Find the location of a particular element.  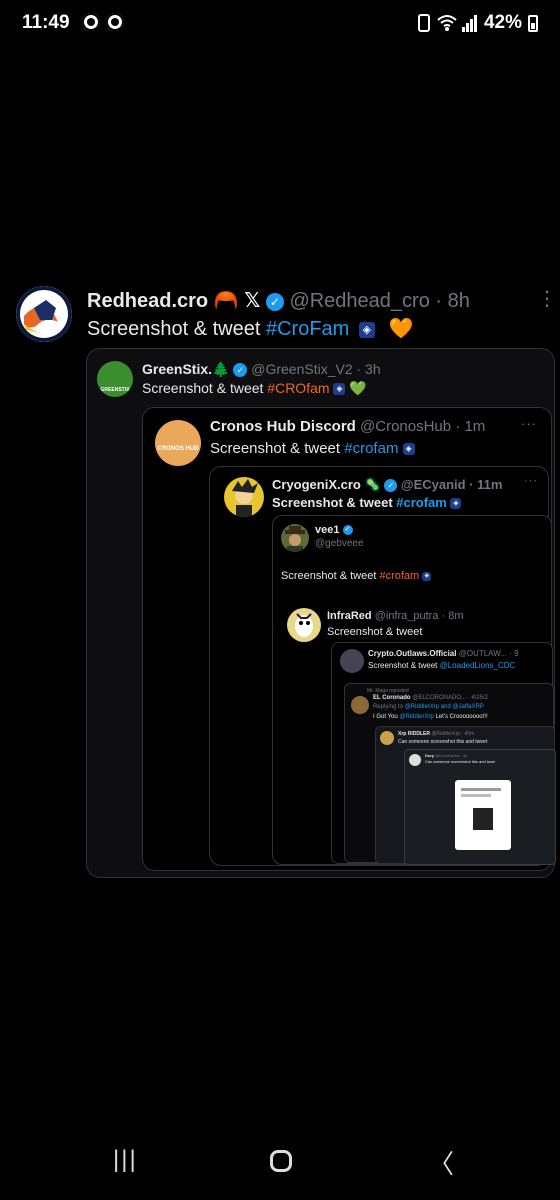

hashtag: #CroFam is located at coordinates (307, 329).